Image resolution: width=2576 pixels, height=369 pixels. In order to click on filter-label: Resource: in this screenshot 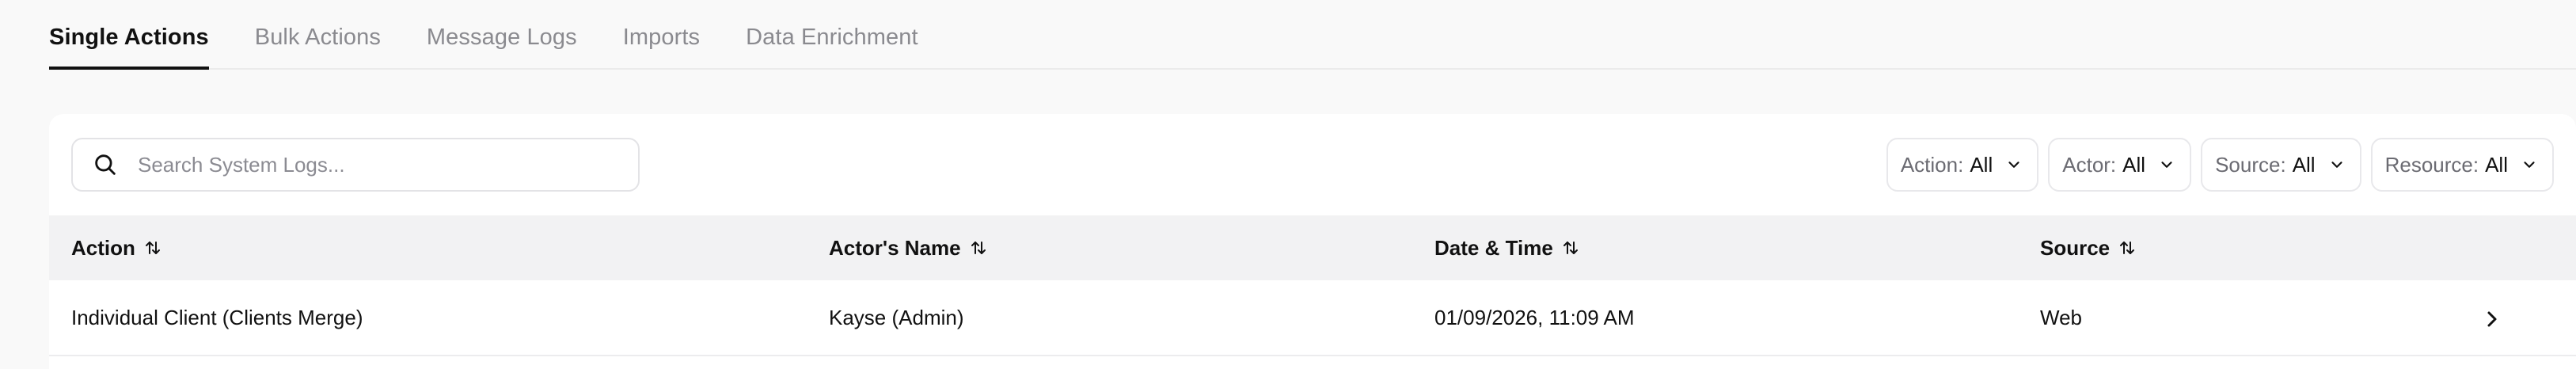, I will do `click(2432, 164)`.